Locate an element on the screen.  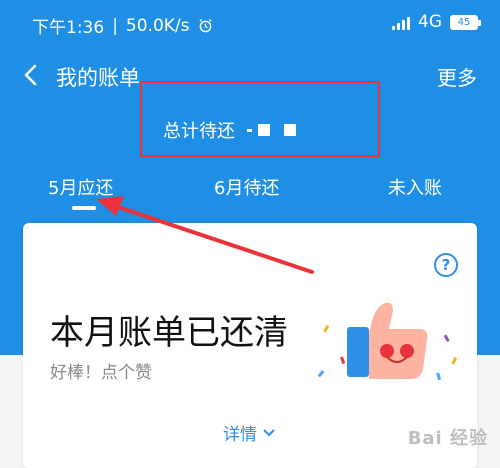
details-label: 详情 is located at coordinates (240, 435).